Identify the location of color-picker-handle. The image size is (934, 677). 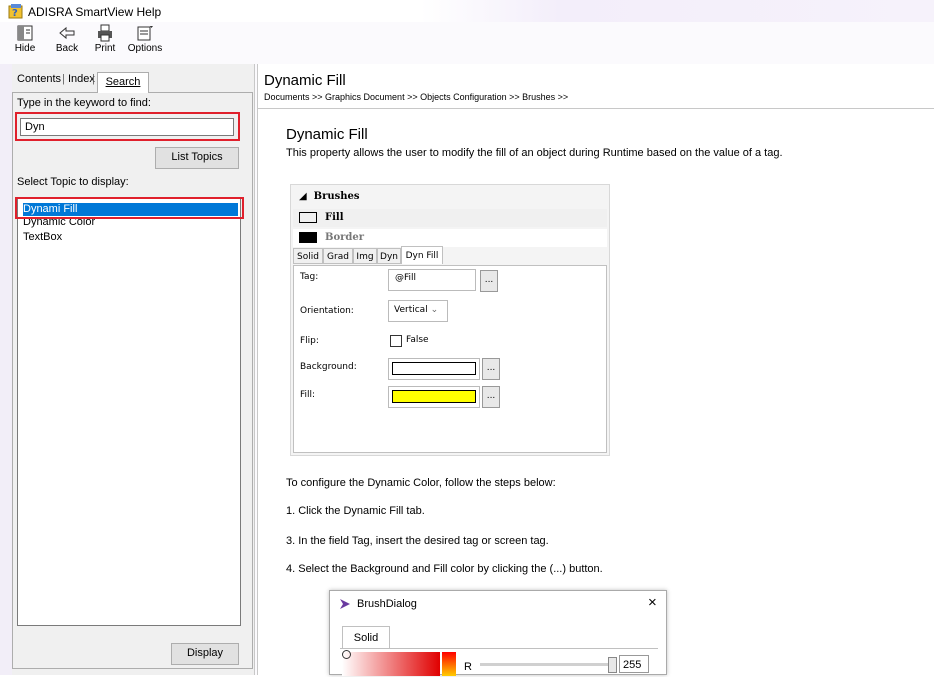
(346, 654).